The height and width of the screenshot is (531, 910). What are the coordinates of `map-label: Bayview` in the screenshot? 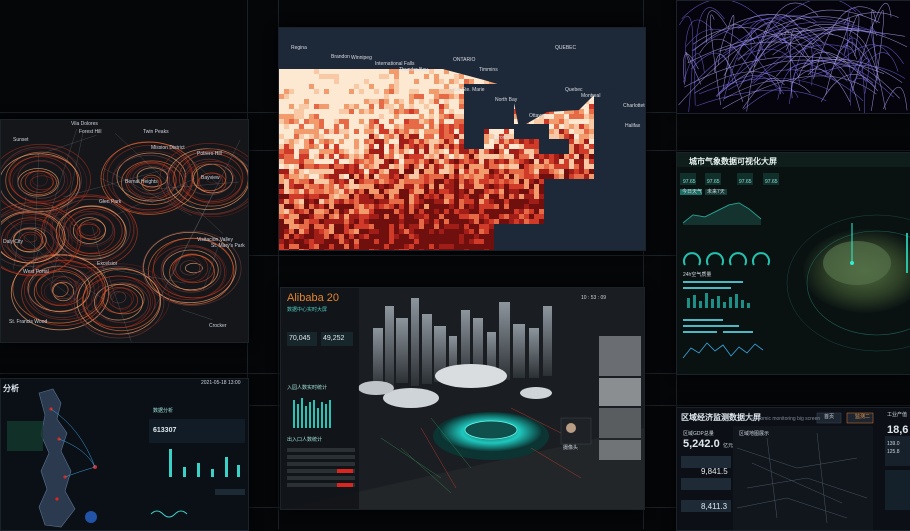 It's located at (210, 178).